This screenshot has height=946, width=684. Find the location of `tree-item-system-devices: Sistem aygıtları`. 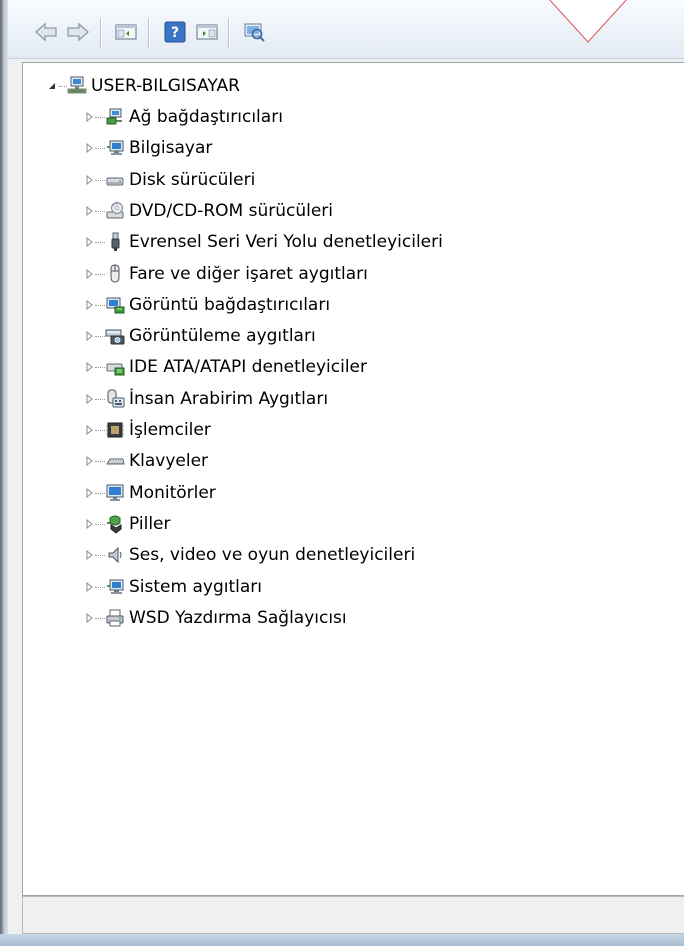

tree-item-system-devices: Sistem aygıtları is located at coordinates (343, 587).